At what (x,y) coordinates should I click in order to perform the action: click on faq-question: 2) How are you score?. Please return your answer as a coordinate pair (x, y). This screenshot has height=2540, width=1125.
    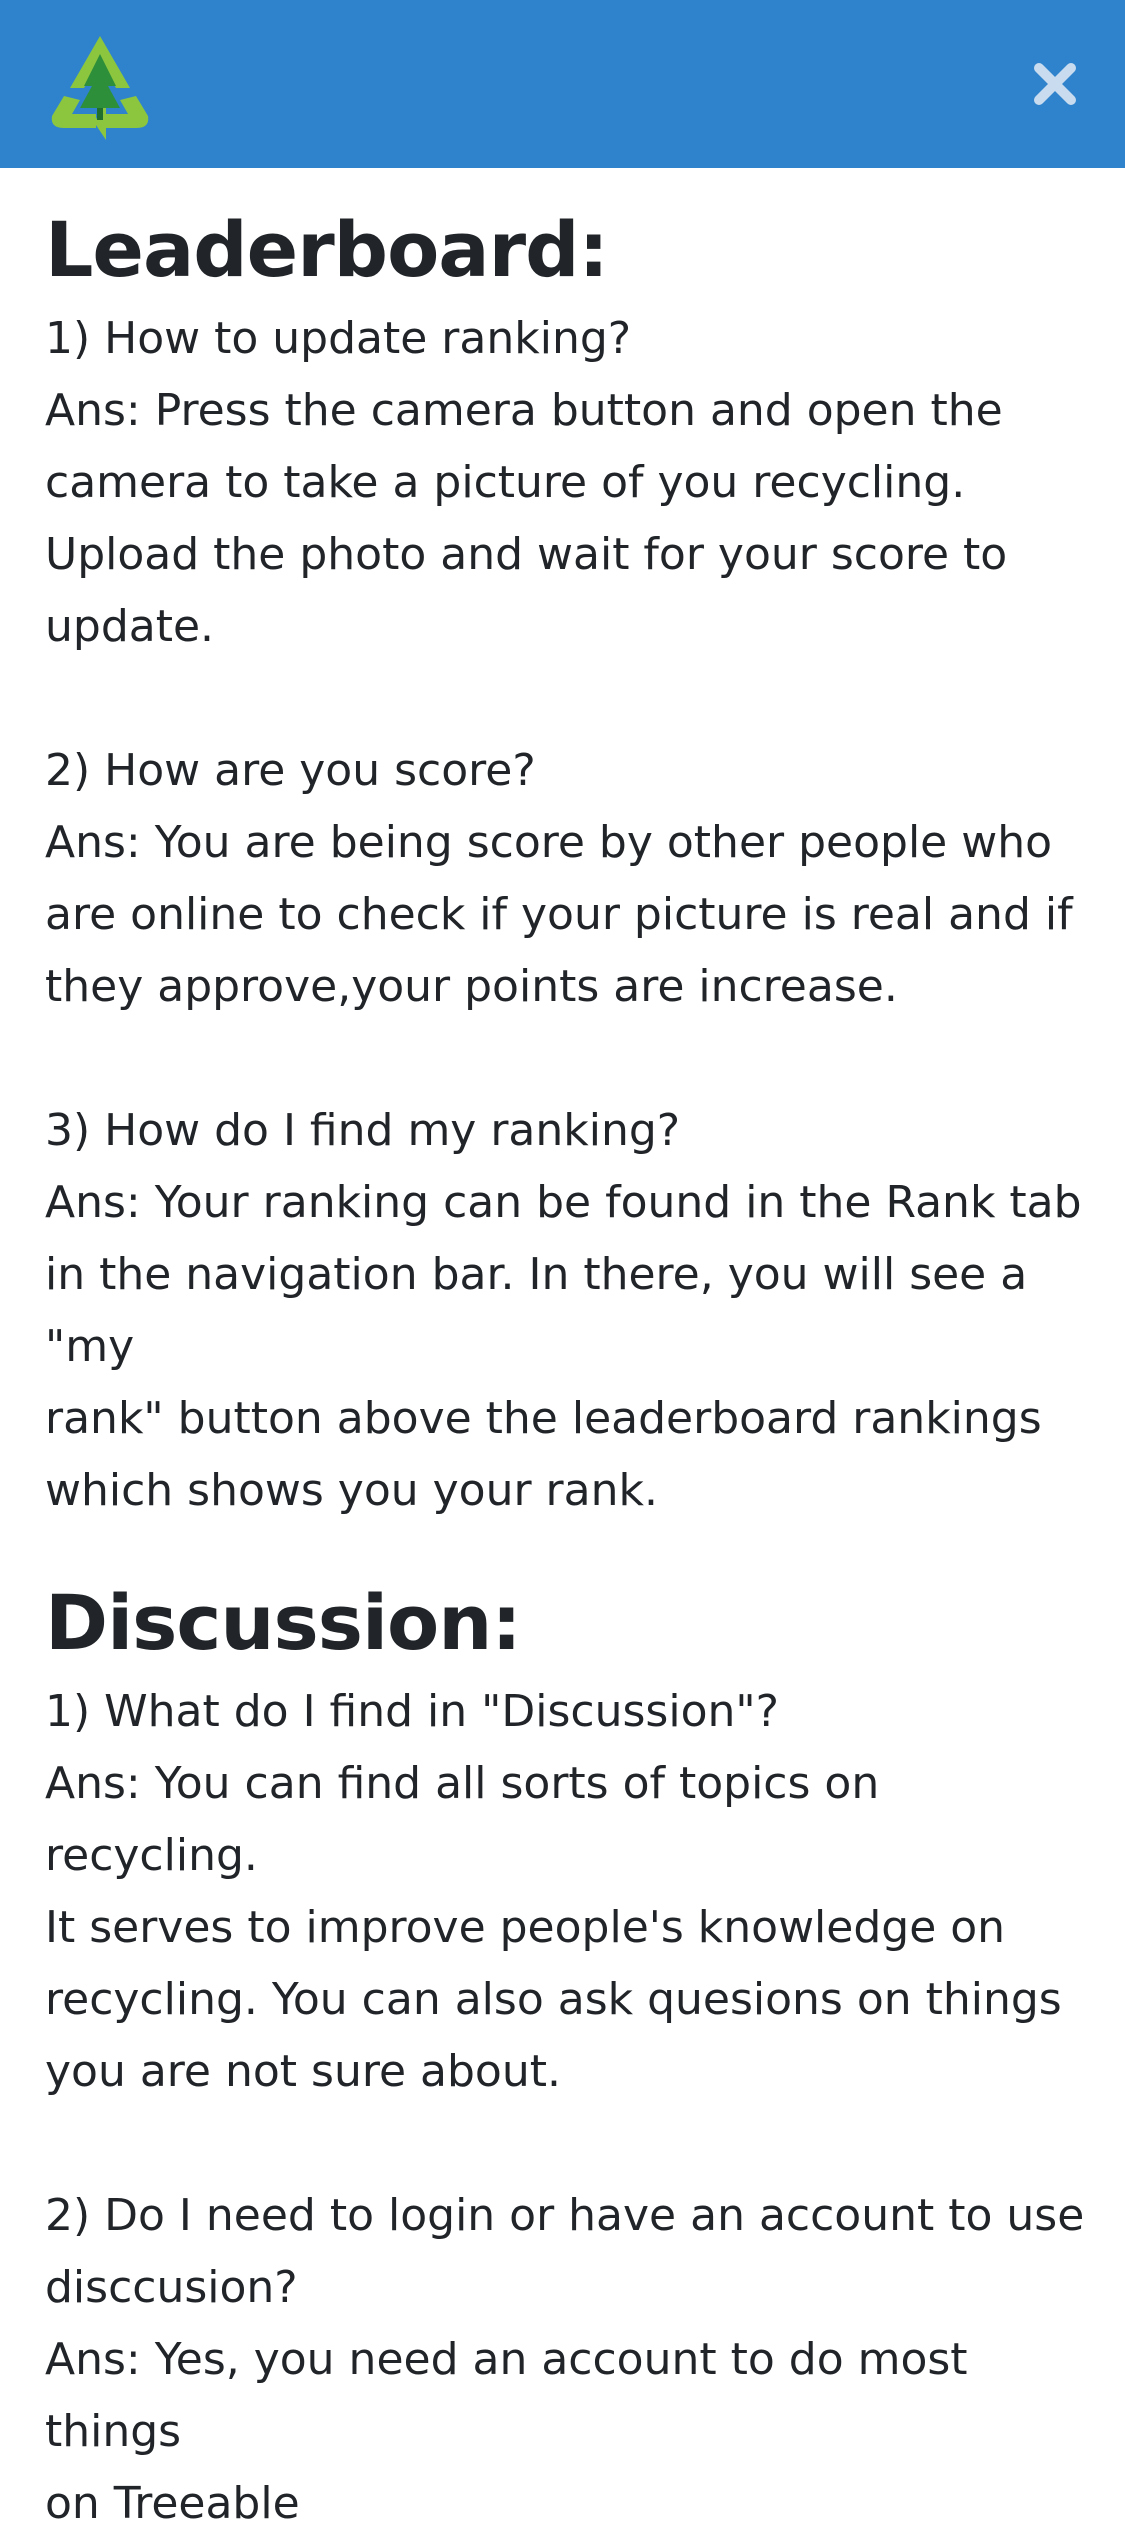
    Looking at the image, I should click on (290, 771).